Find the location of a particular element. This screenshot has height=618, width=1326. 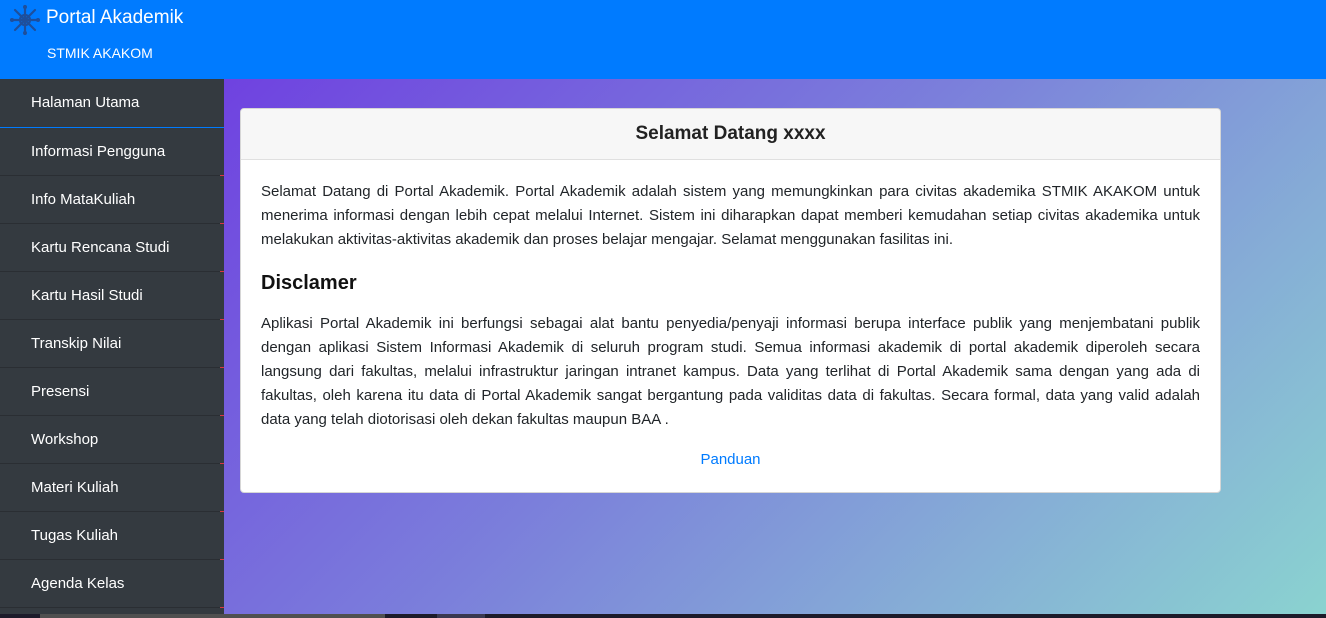

sidebar-item-transkip-nilai: Transkip Nilai is located at coordinates (112, 344).